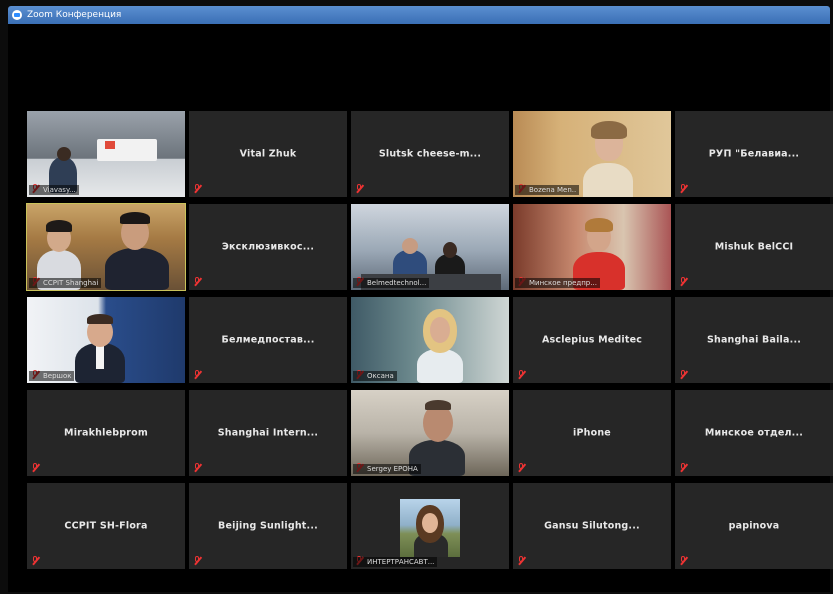 The image size is (833, 594). I want to click on participant-name: Vital Zhuk, so click(268, 154).